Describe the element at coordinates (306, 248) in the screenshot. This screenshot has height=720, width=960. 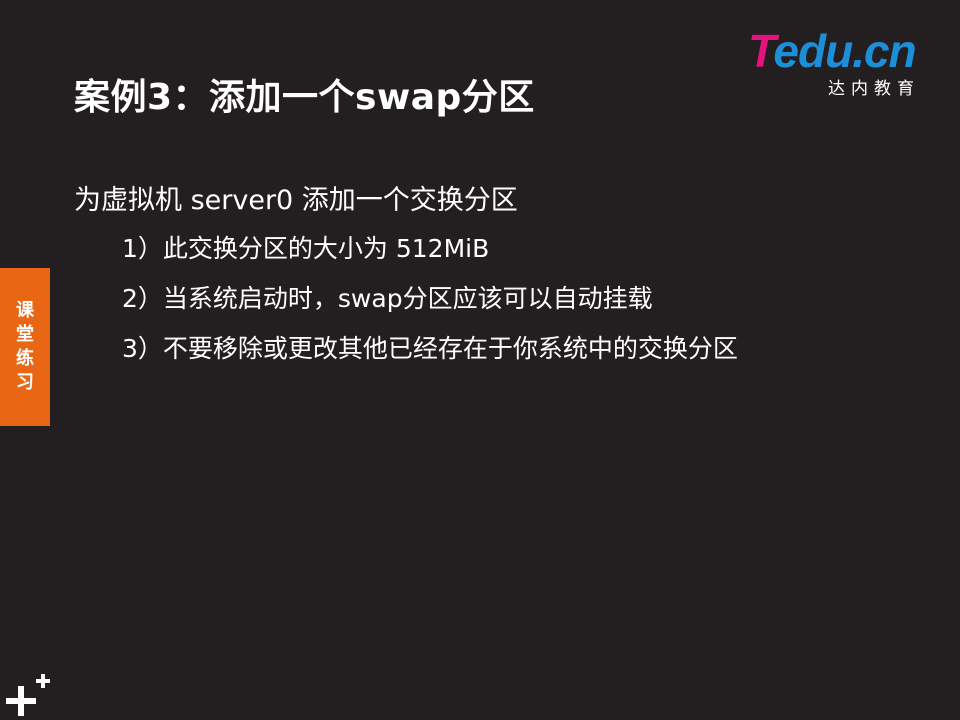
I see `sub-item-1: 1）此交换分区的大小为 512MiB` at that location.